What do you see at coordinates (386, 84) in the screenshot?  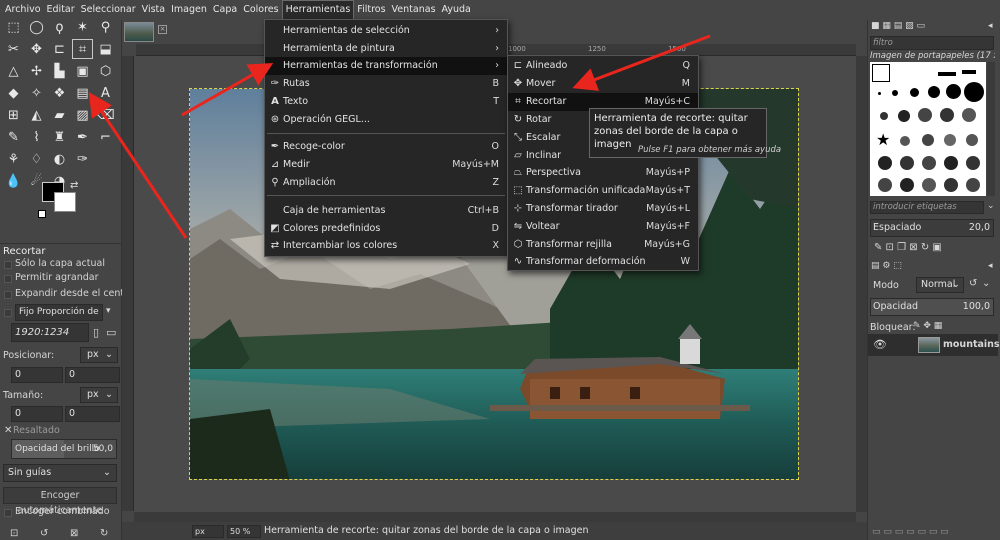 I see `menu-item-rutas: ✑ Rutas B` at bounding box center [386, 84].